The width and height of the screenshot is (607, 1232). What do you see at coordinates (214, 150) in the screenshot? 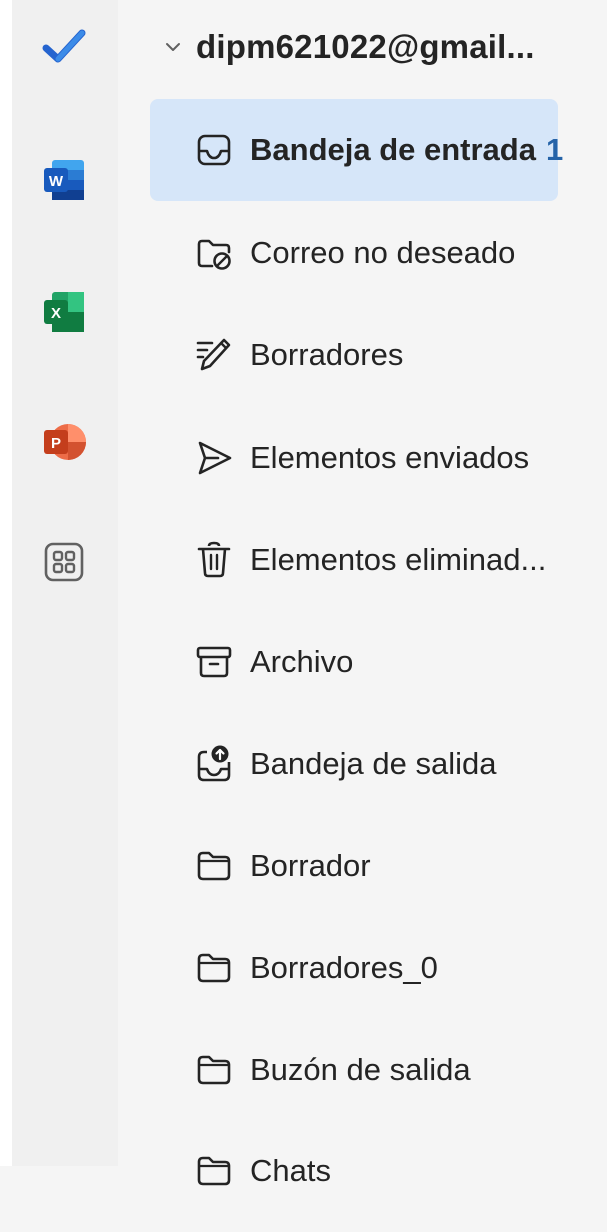
I see `inbox-icon` at bounding box center [214, 150].